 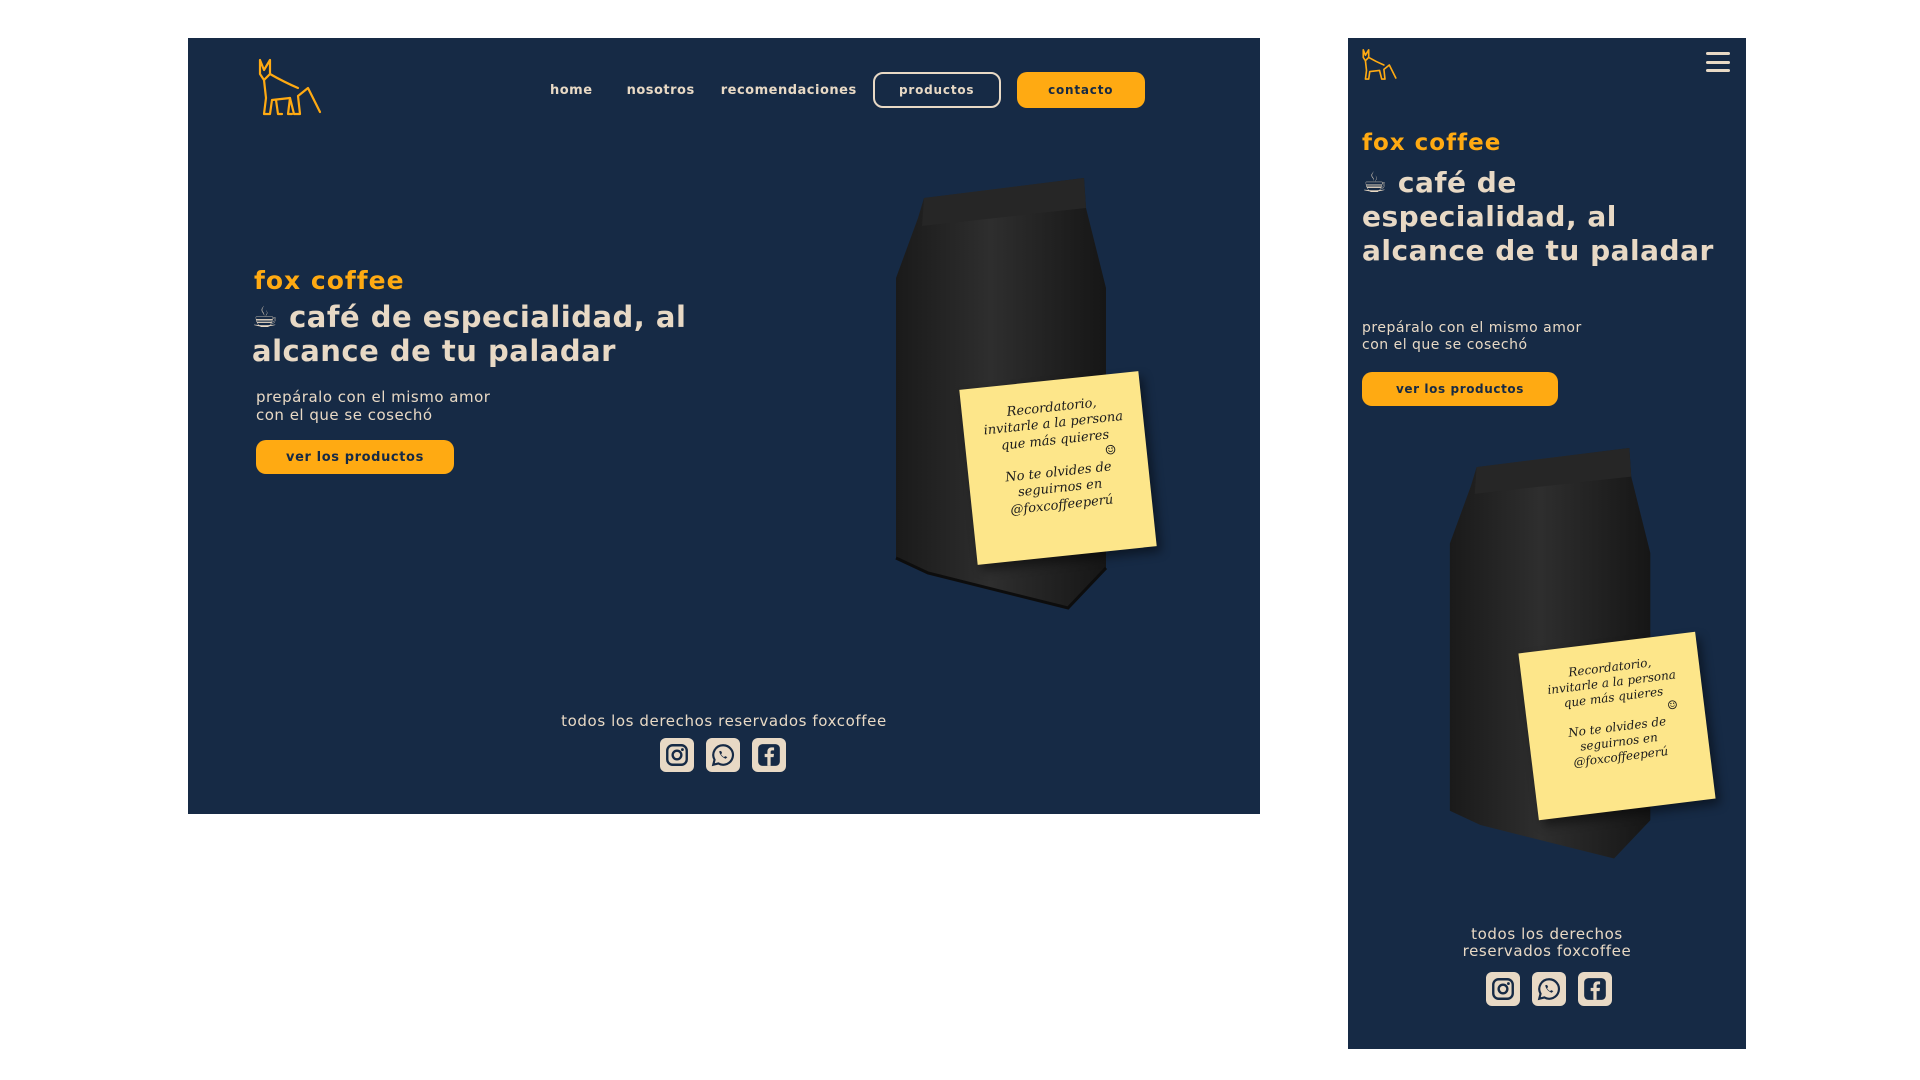 What do you see at coordinates (789, 90) in the screenshot?
I see `nav-recomendaciones: recomendaciones` at bounding box center [789, 90].